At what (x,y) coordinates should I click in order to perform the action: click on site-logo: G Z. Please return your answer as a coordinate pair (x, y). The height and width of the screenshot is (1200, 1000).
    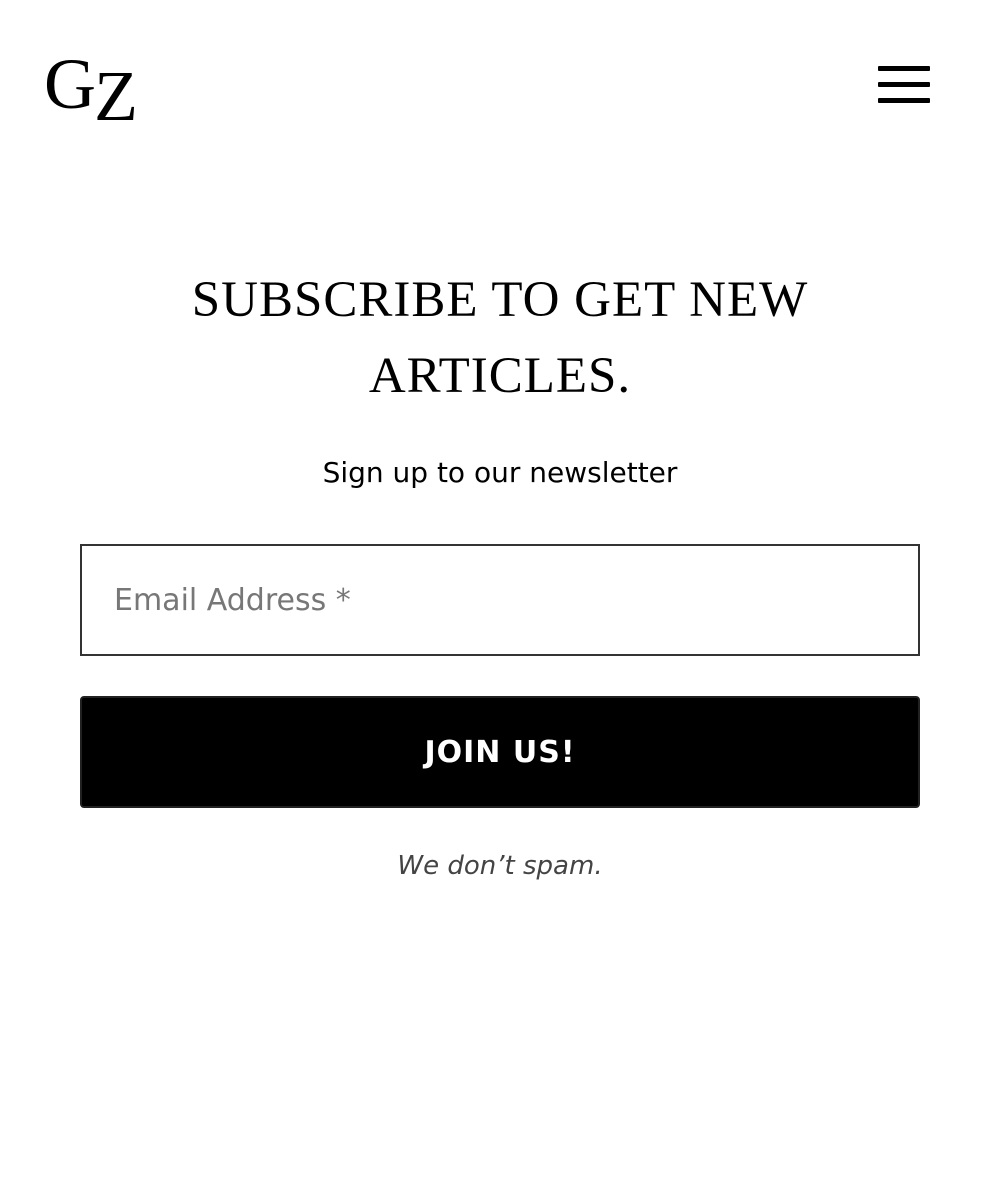
    Looking at the image, I should click on (94, 88).